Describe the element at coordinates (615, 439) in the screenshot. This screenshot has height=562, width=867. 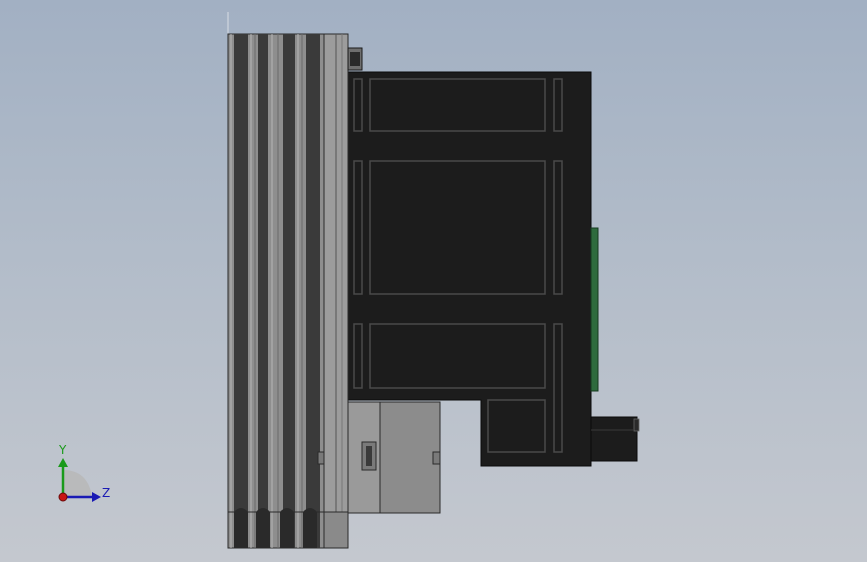
I see `side-connector` at that location.